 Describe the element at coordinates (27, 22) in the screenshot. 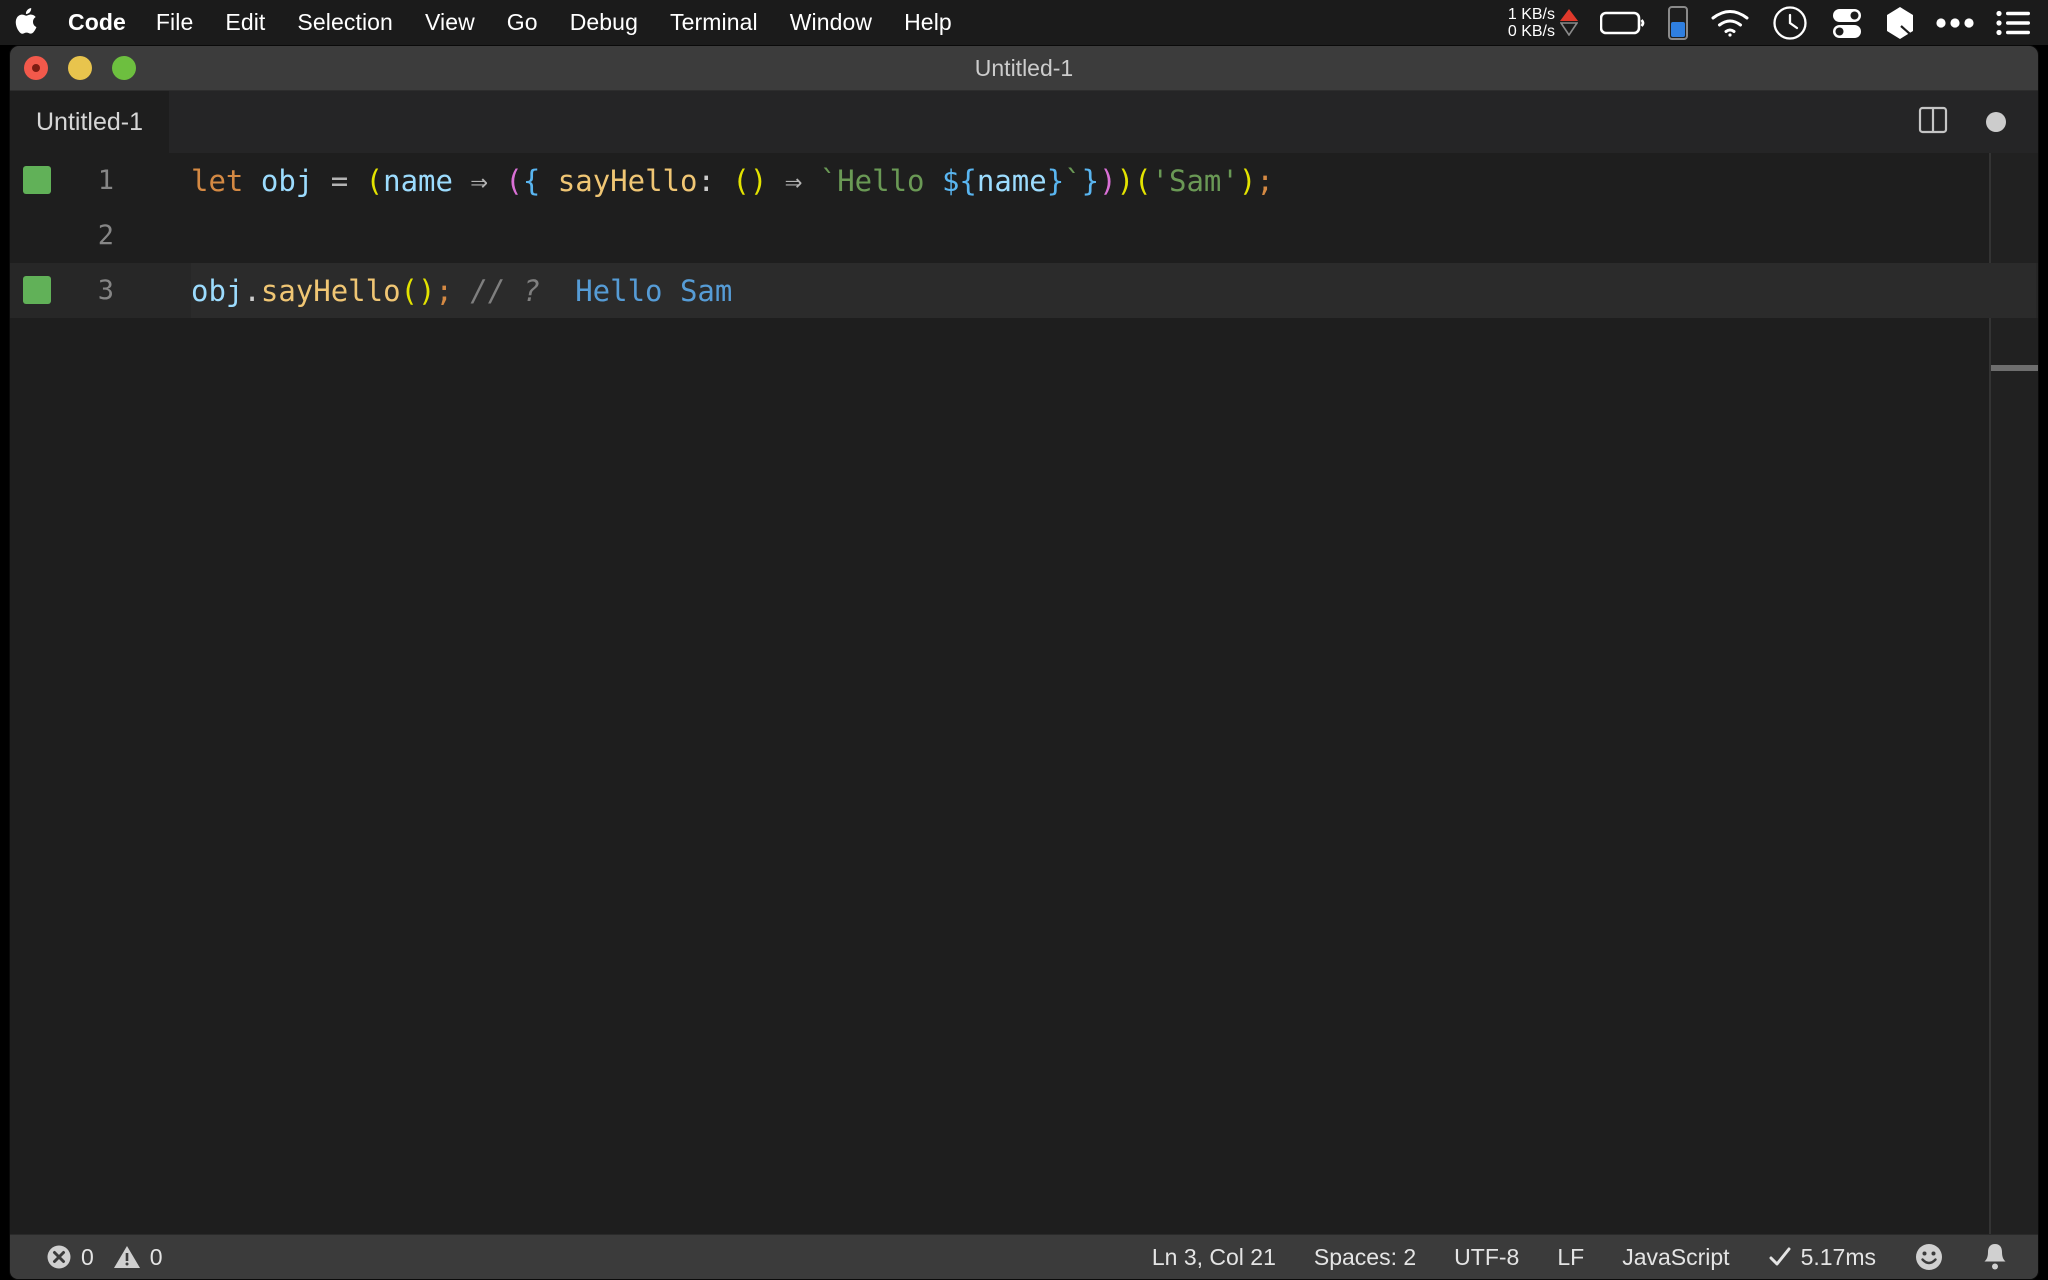

I see `apple-logo-icon` at that location.